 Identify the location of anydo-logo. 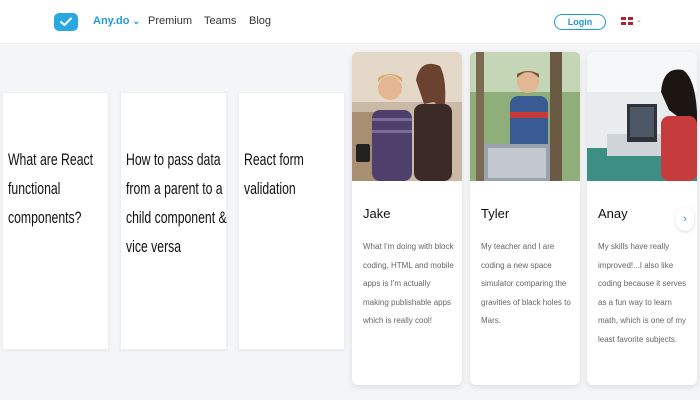
(66, 22).